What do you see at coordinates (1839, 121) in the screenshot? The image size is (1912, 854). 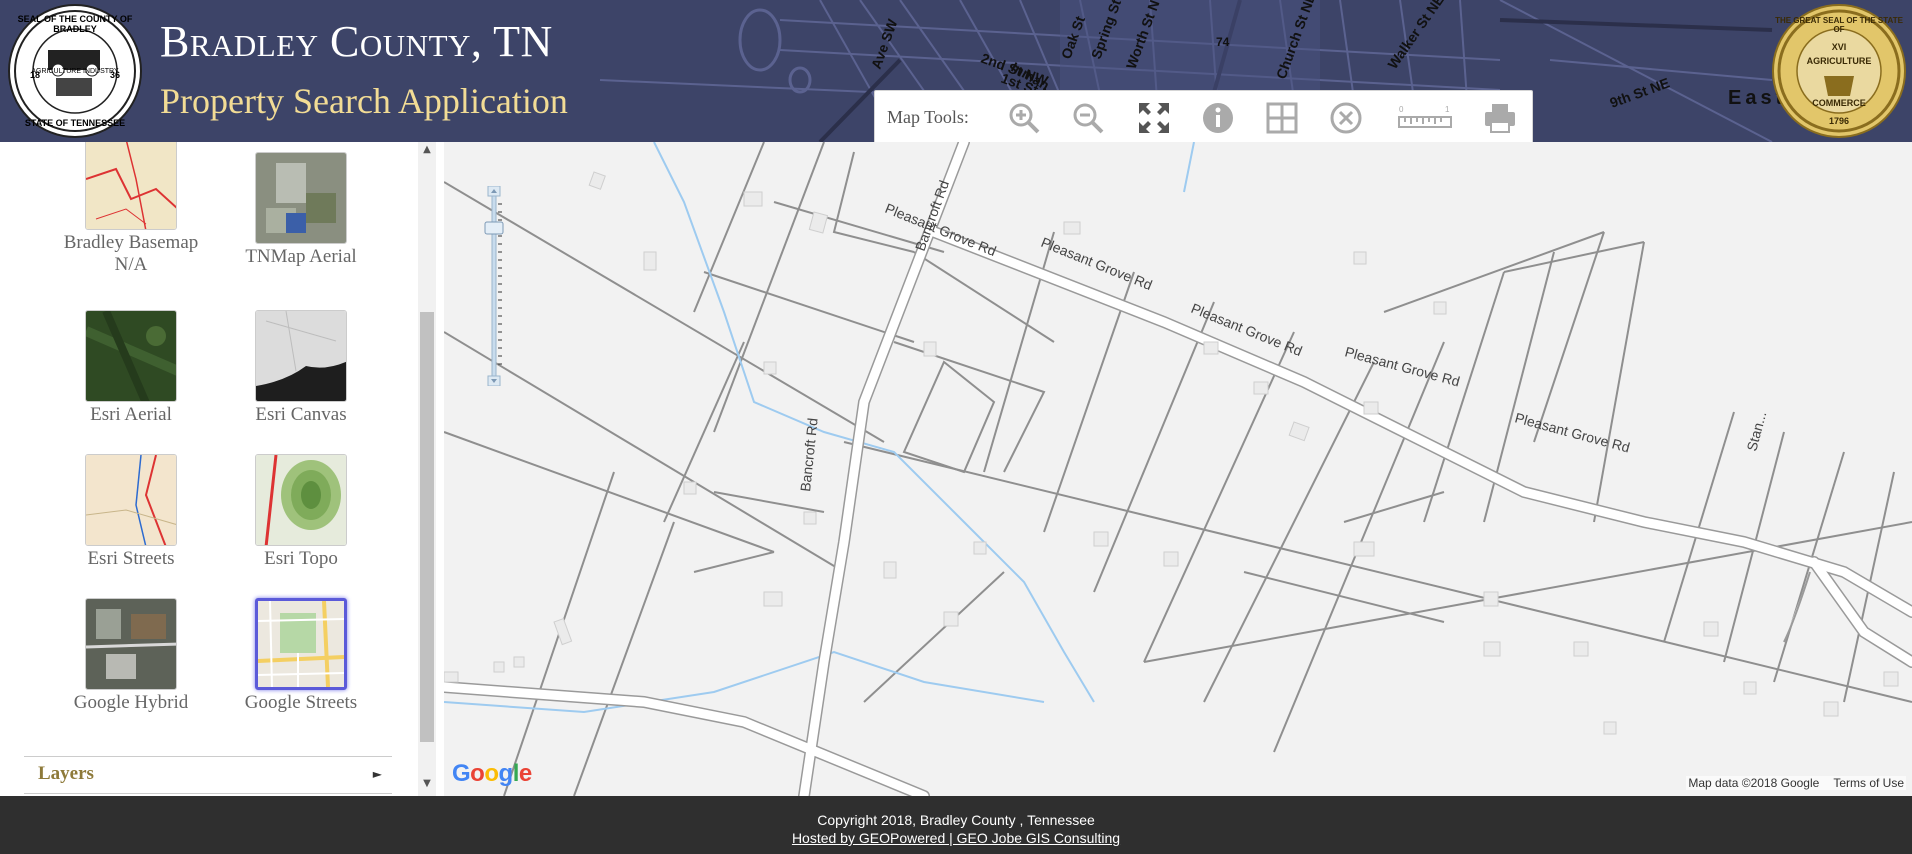 I see `seal-year: 1796` at bounding box center [1839, 121].